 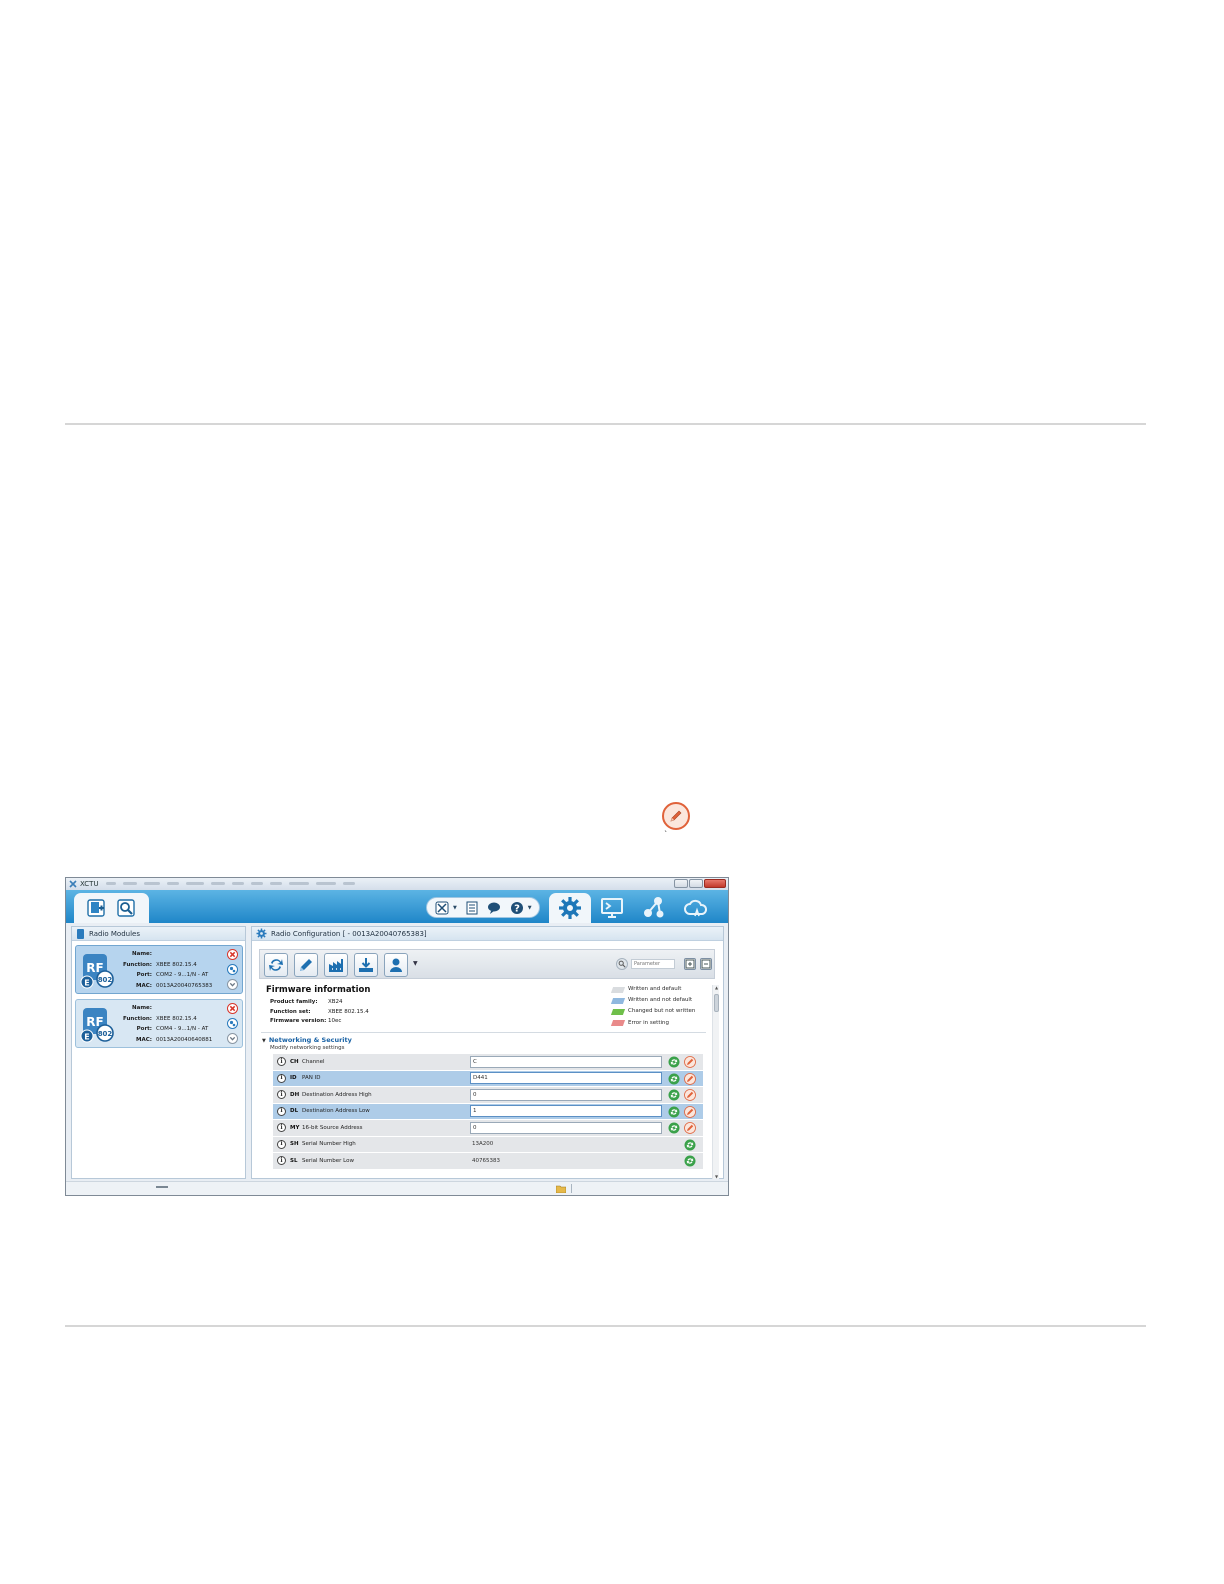 What do you see at coordinates (716, 1003) in the screenshot?
I see `scrollbar-thumb` at bounding box center [716, 1003].